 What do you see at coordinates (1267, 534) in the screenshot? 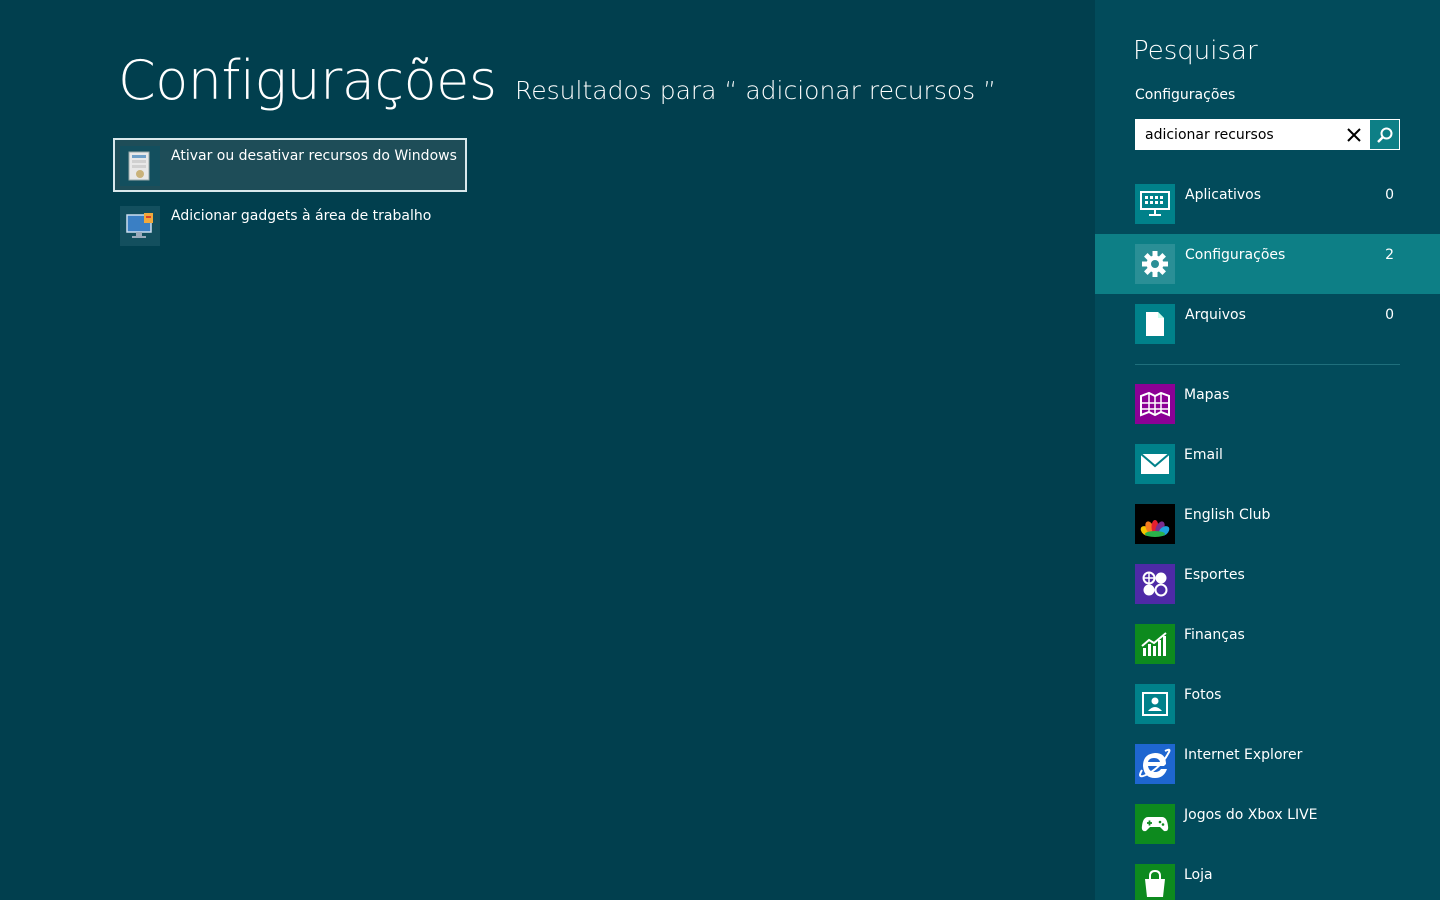
I see `app-item-english-club: English Club` at bounding box center [1267, 534].